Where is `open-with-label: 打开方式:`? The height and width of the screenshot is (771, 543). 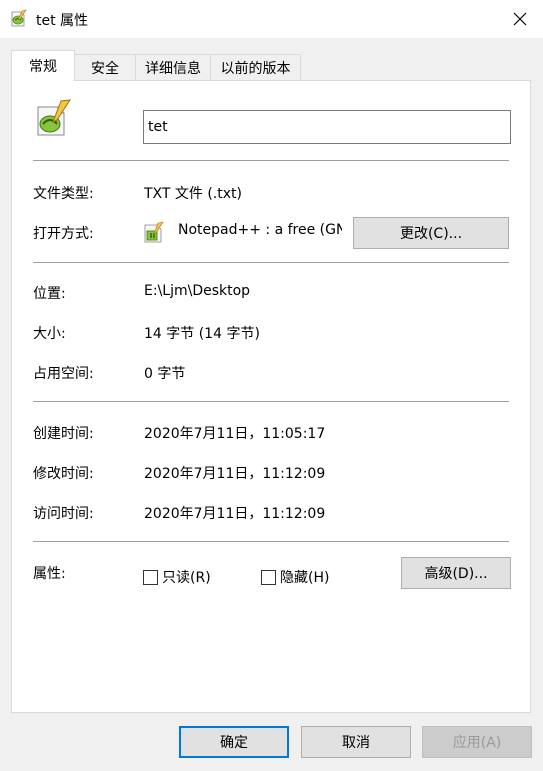
open-with-label: 打开方式: is located at coordinates (63, 234).